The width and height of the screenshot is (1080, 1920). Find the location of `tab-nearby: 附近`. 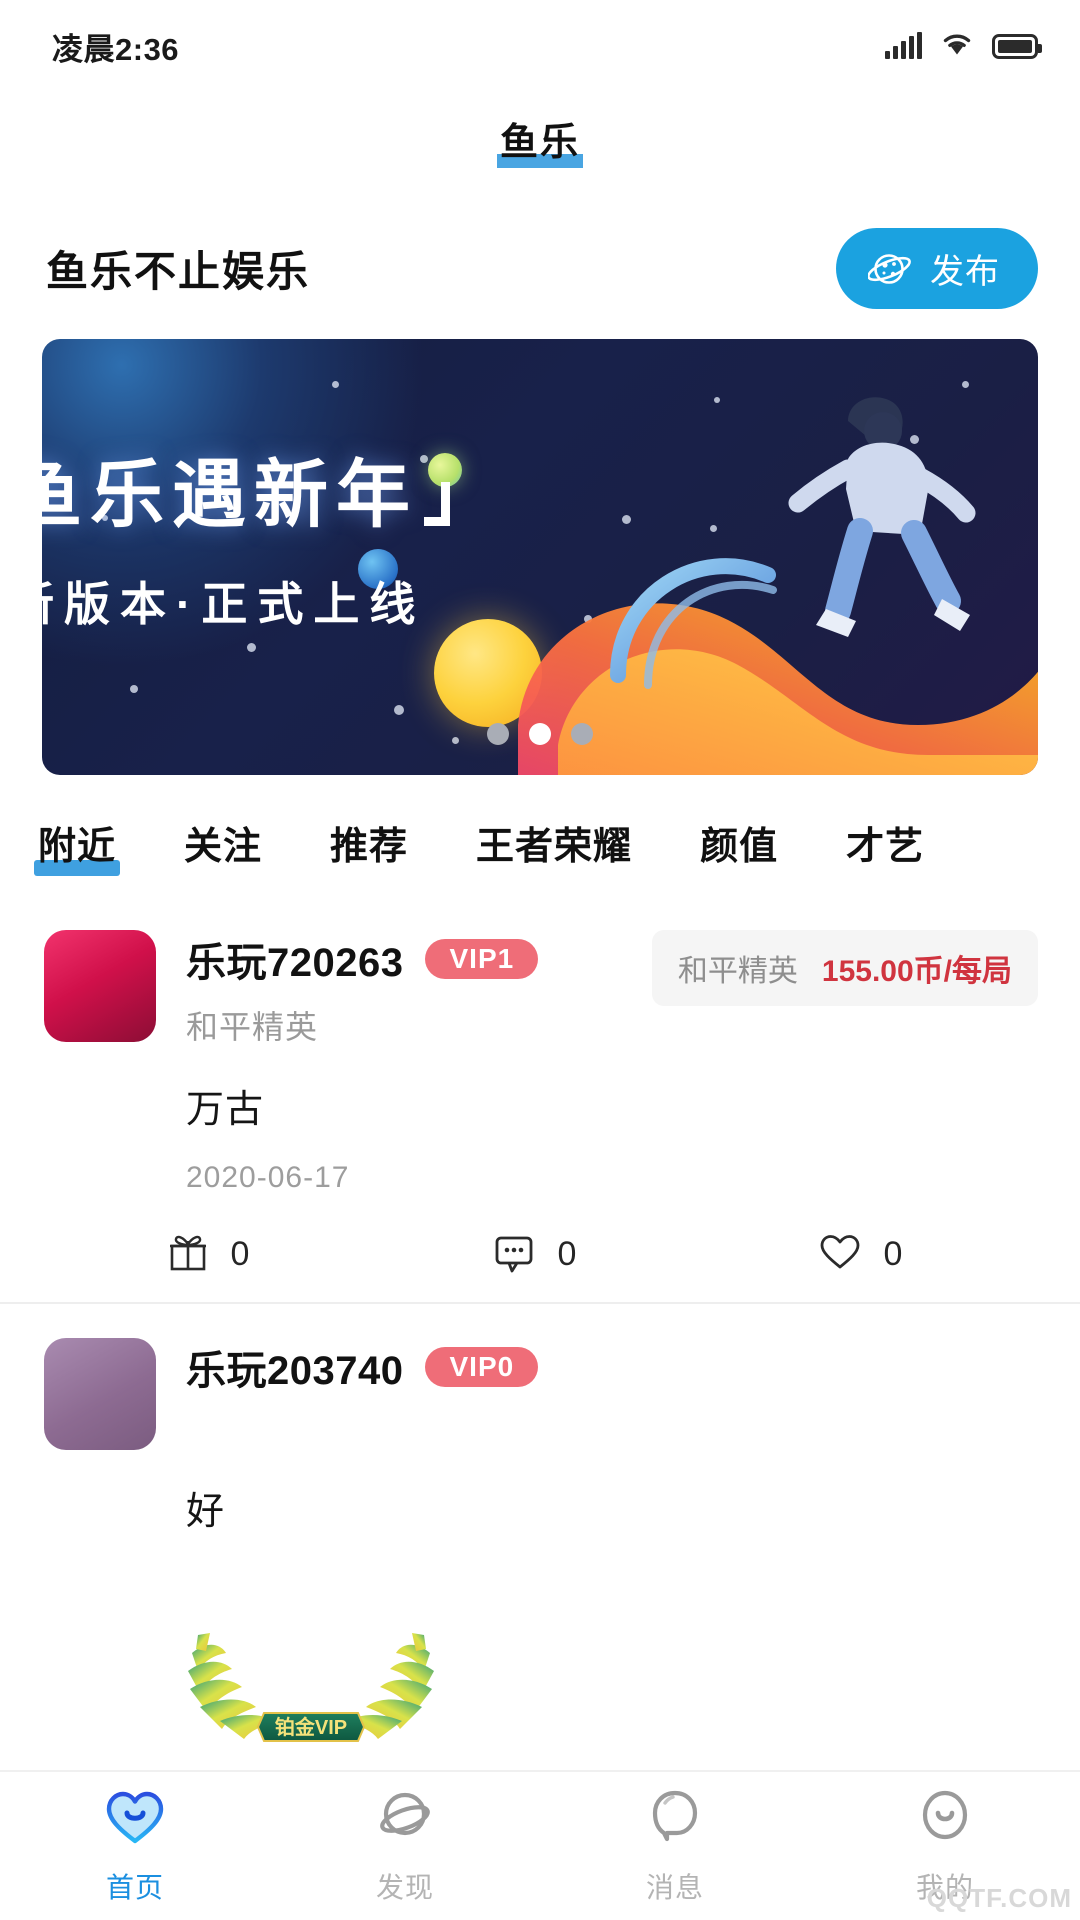

tab-nearby: 附近 is located at coordinates (77, 845).